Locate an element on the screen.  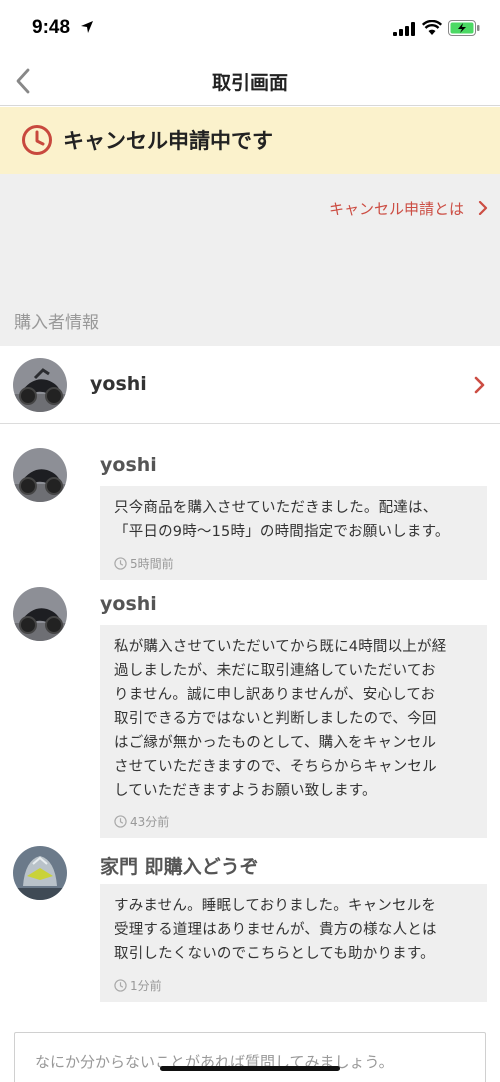
message-time-text: 5時間前 is located at coordinates (152, 564).